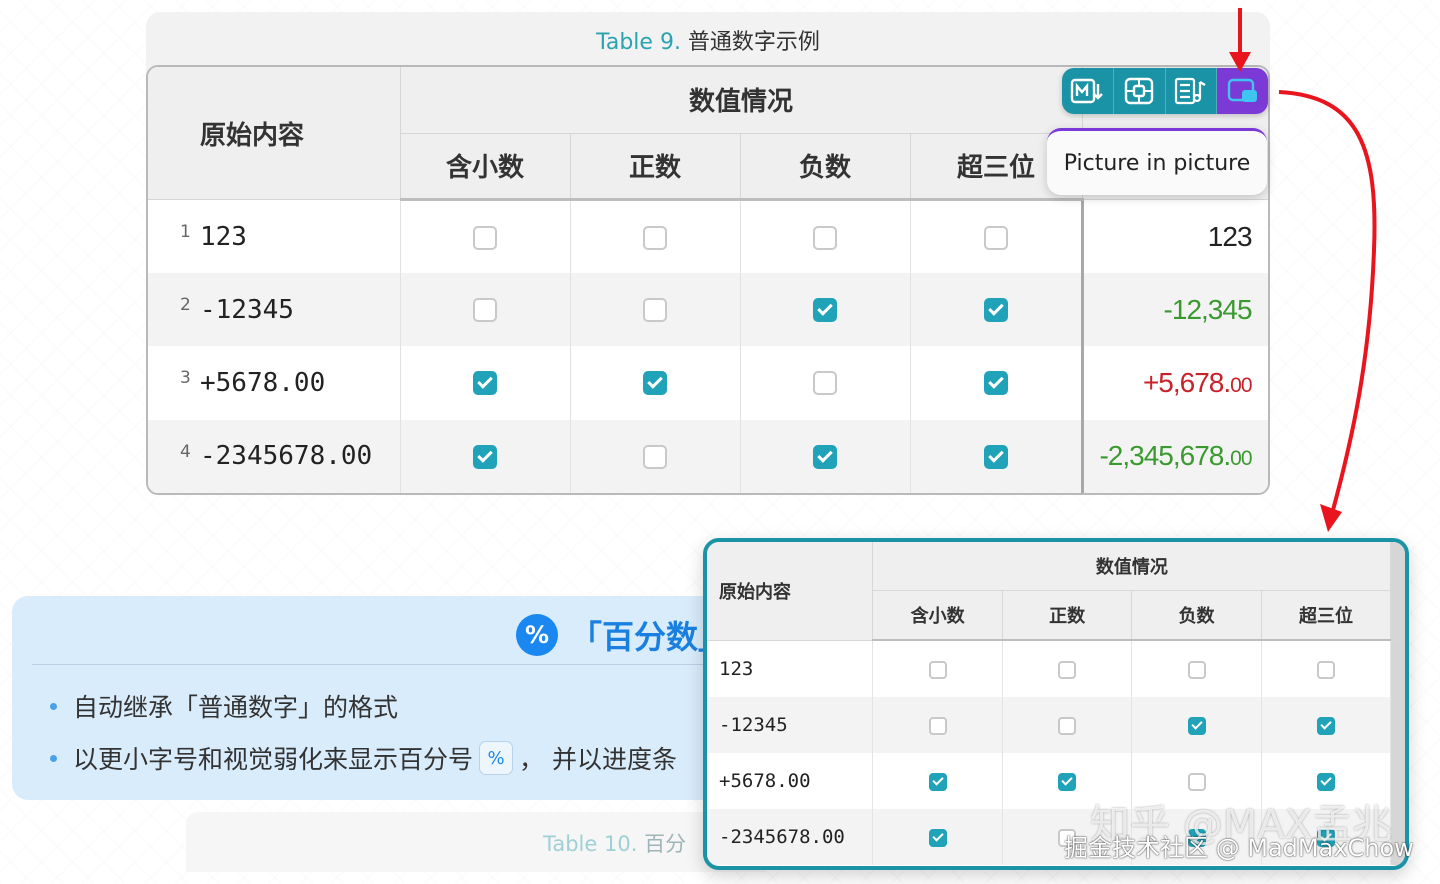  What do you see at coordinates (1196, 615) in the screenshot?
I see `pip-header-negative: 负数` at bounding box center [1196, 615].